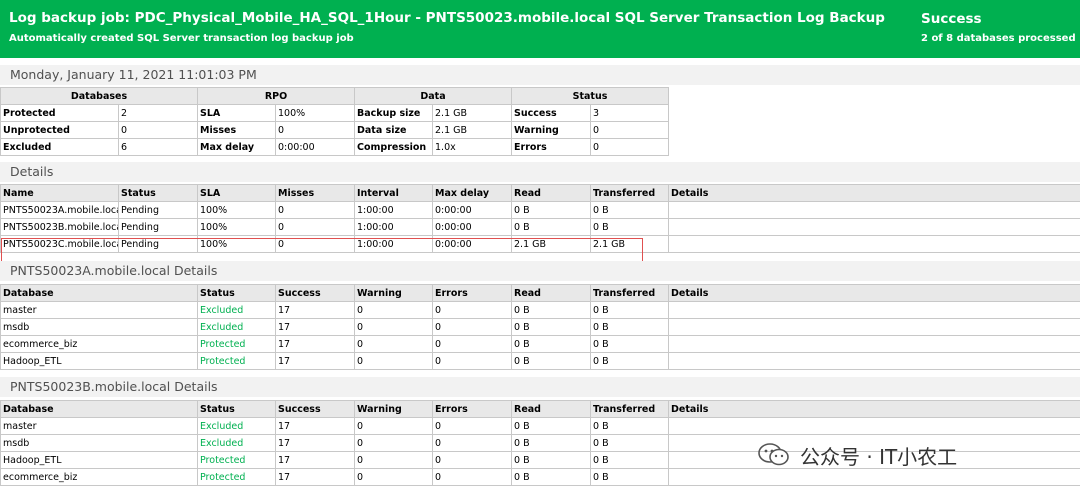  What do you see at coordinates (393, 193) in the screenshot?
I see `column-header: Interval` at bounding box center [393, 193].